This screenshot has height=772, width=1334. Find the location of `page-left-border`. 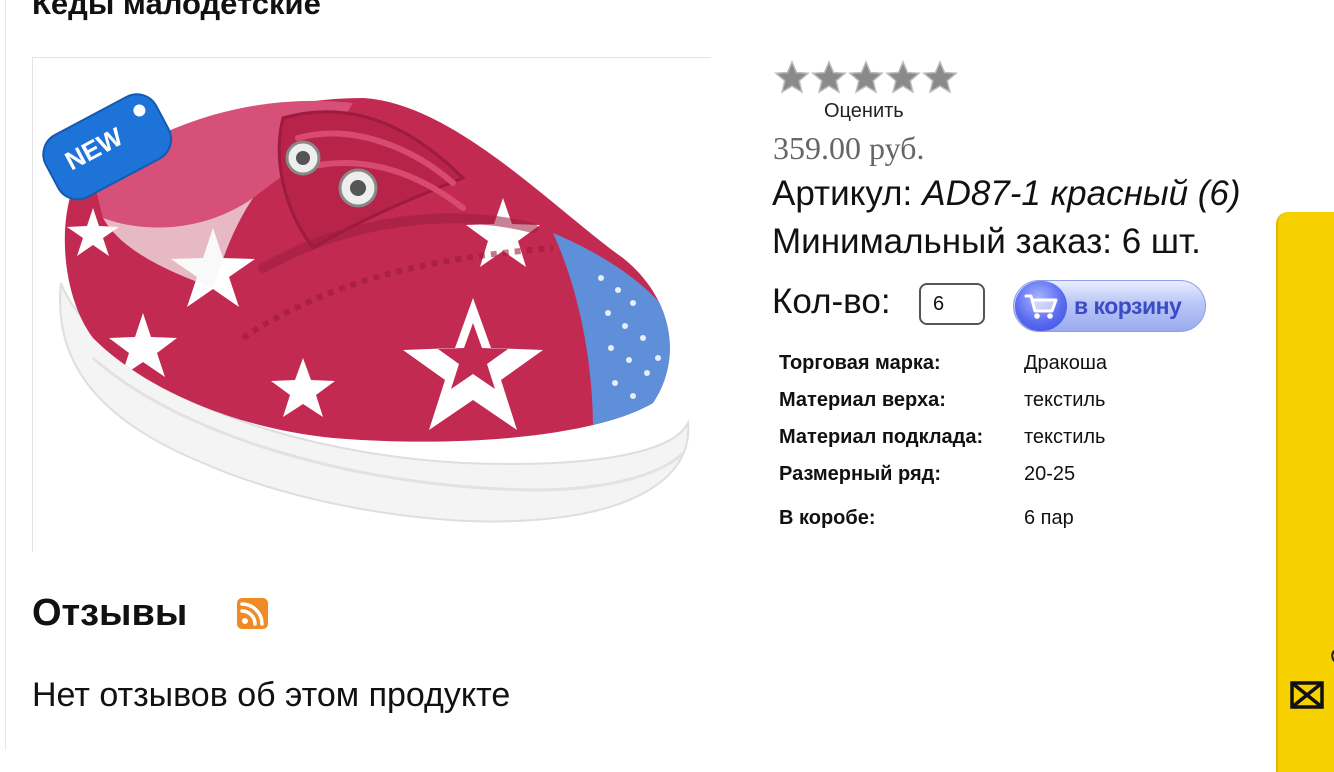

page-left-border is located at coordinates (5, 375).